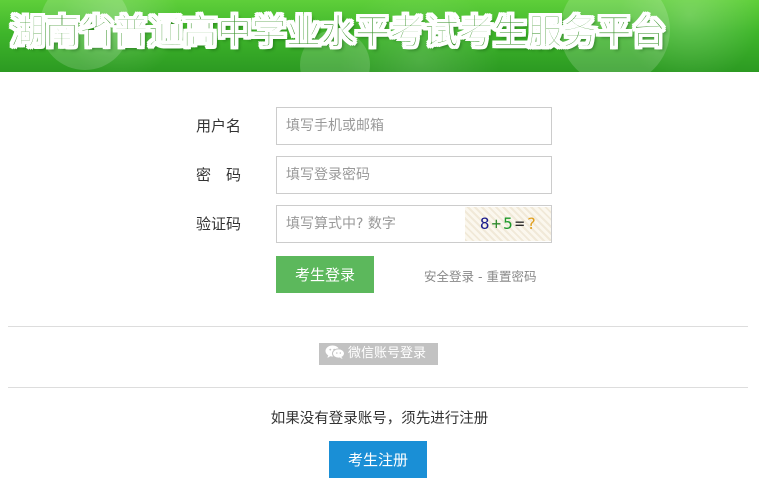 This screenshot has height=490, width=759. What do you see at coordinates (338, 33) in the screenshot?
I see `page-title: 湖南省普通高中学业水平考试考生服务平台` at bounding box center [338, 33].